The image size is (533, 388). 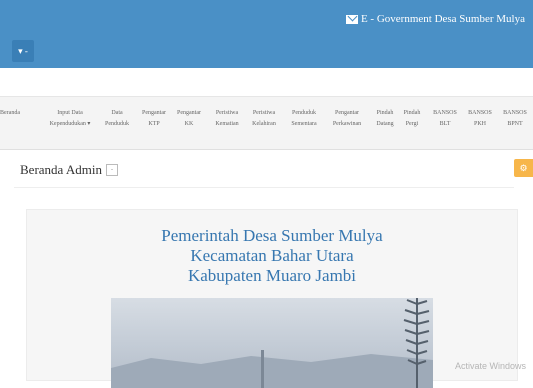 What do you see at coordinates (111, 170) in the screenshot?
I see `collapse-button: -` at bounding box center [111, 170].